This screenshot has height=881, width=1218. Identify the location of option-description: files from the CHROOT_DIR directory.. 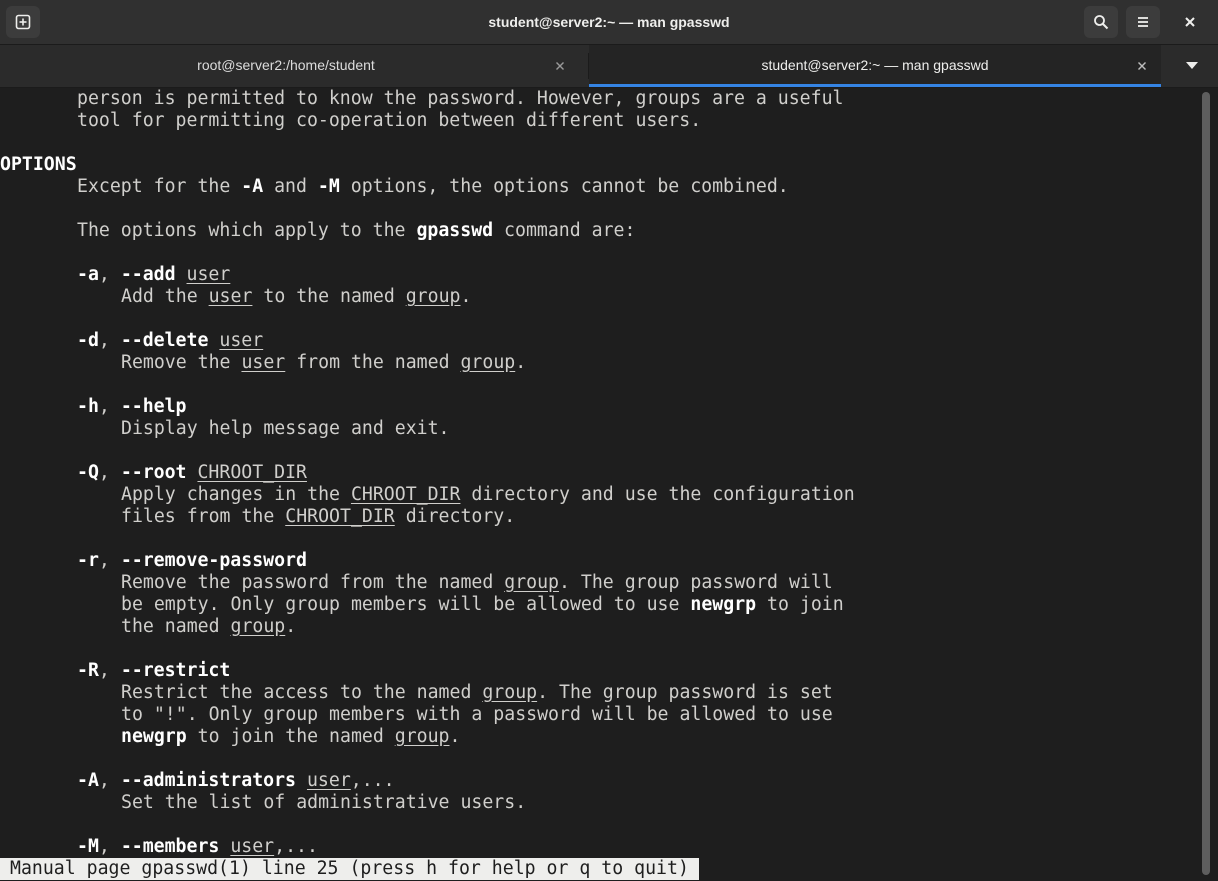
(318, 516).